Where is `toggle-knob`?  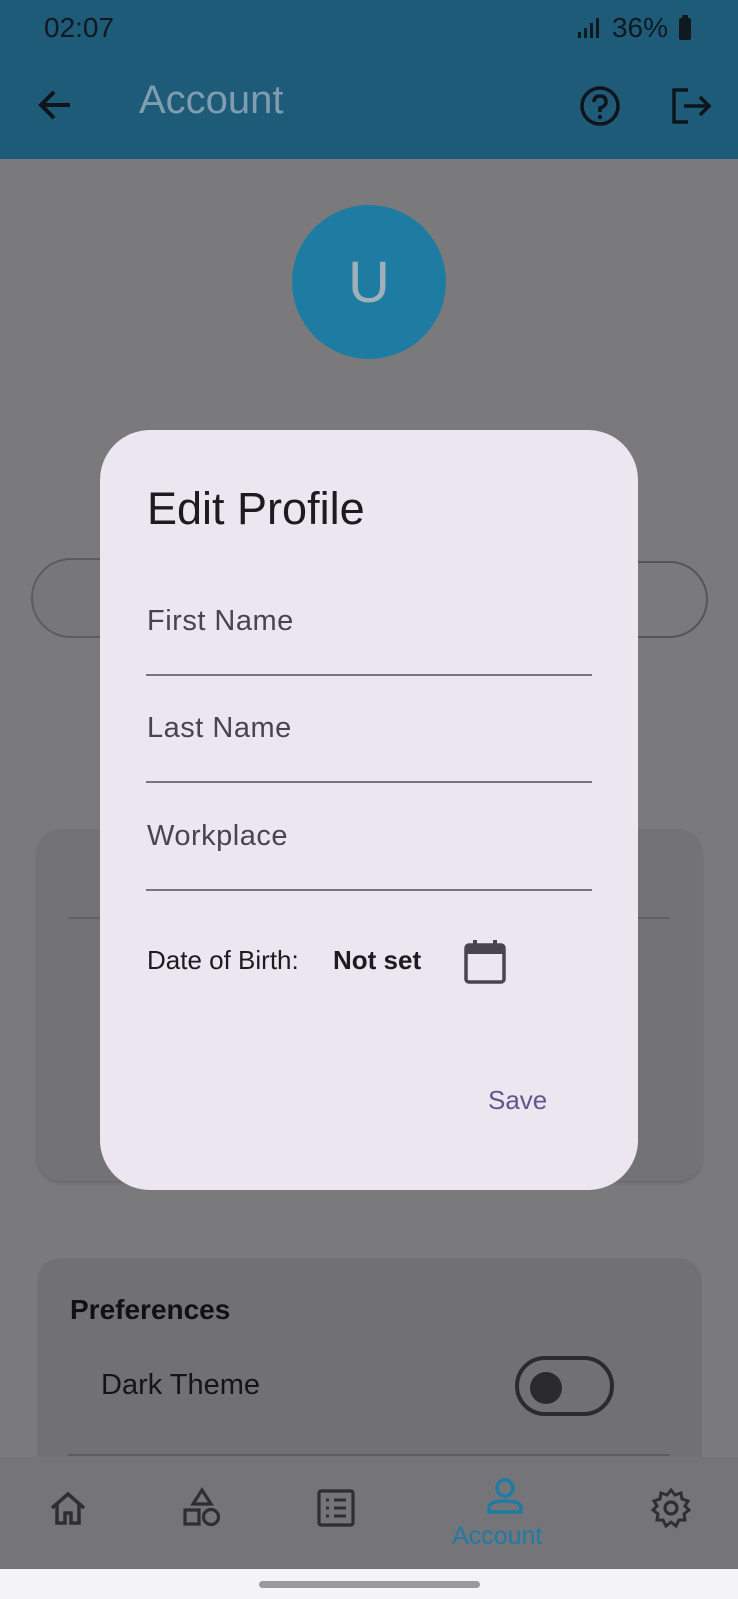 toggle-knob is located at coordinates (546, 1388).